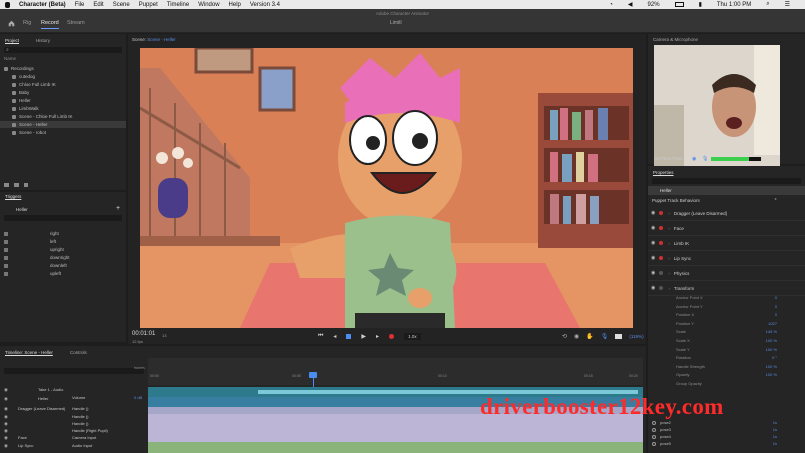  I want to click on search-menu-icon: ⌕, so click(767, 4).